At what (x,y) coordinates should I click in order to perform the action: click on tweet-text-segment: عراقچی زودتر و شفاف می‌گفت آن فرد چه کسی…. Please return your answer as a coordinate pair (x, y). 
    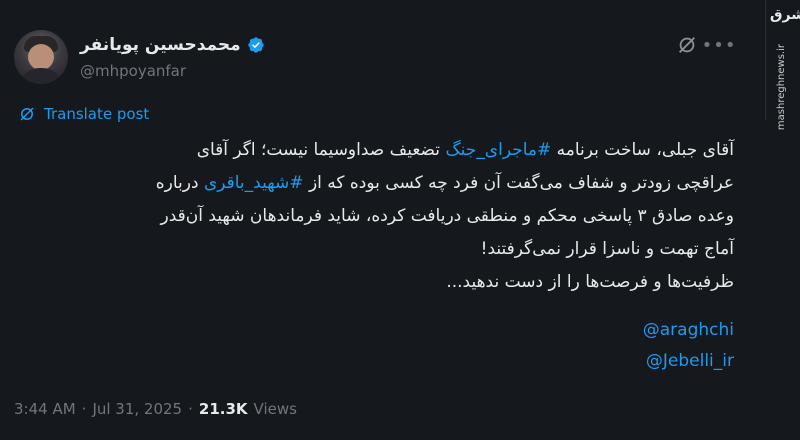
    Looking at the image, I should click on (518, 183).